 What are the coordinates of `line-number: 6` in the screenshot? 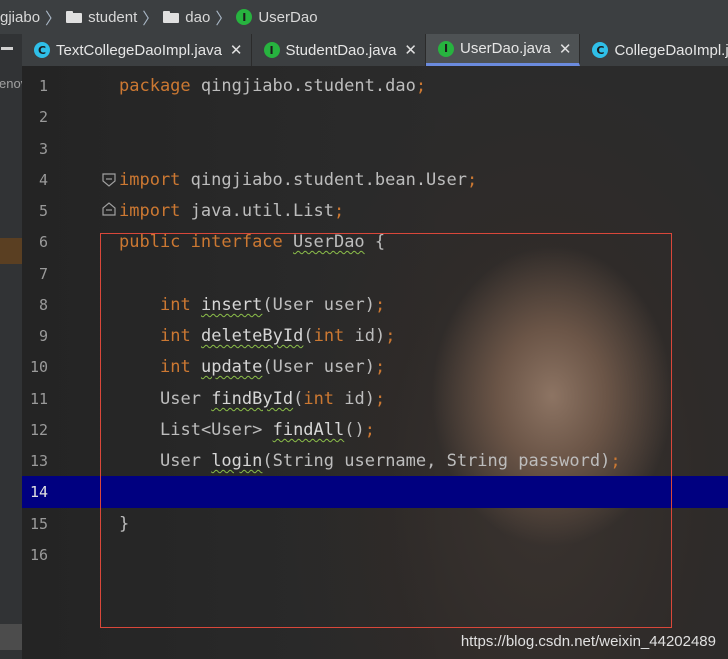 It's located at (43, 242).